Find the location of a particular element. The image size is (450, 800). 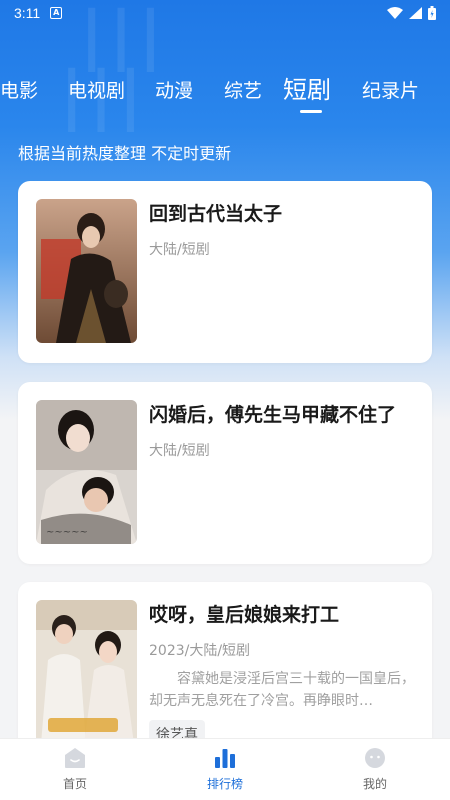

tab-short-drama: 短剧 is located at coordinates (307, 87).